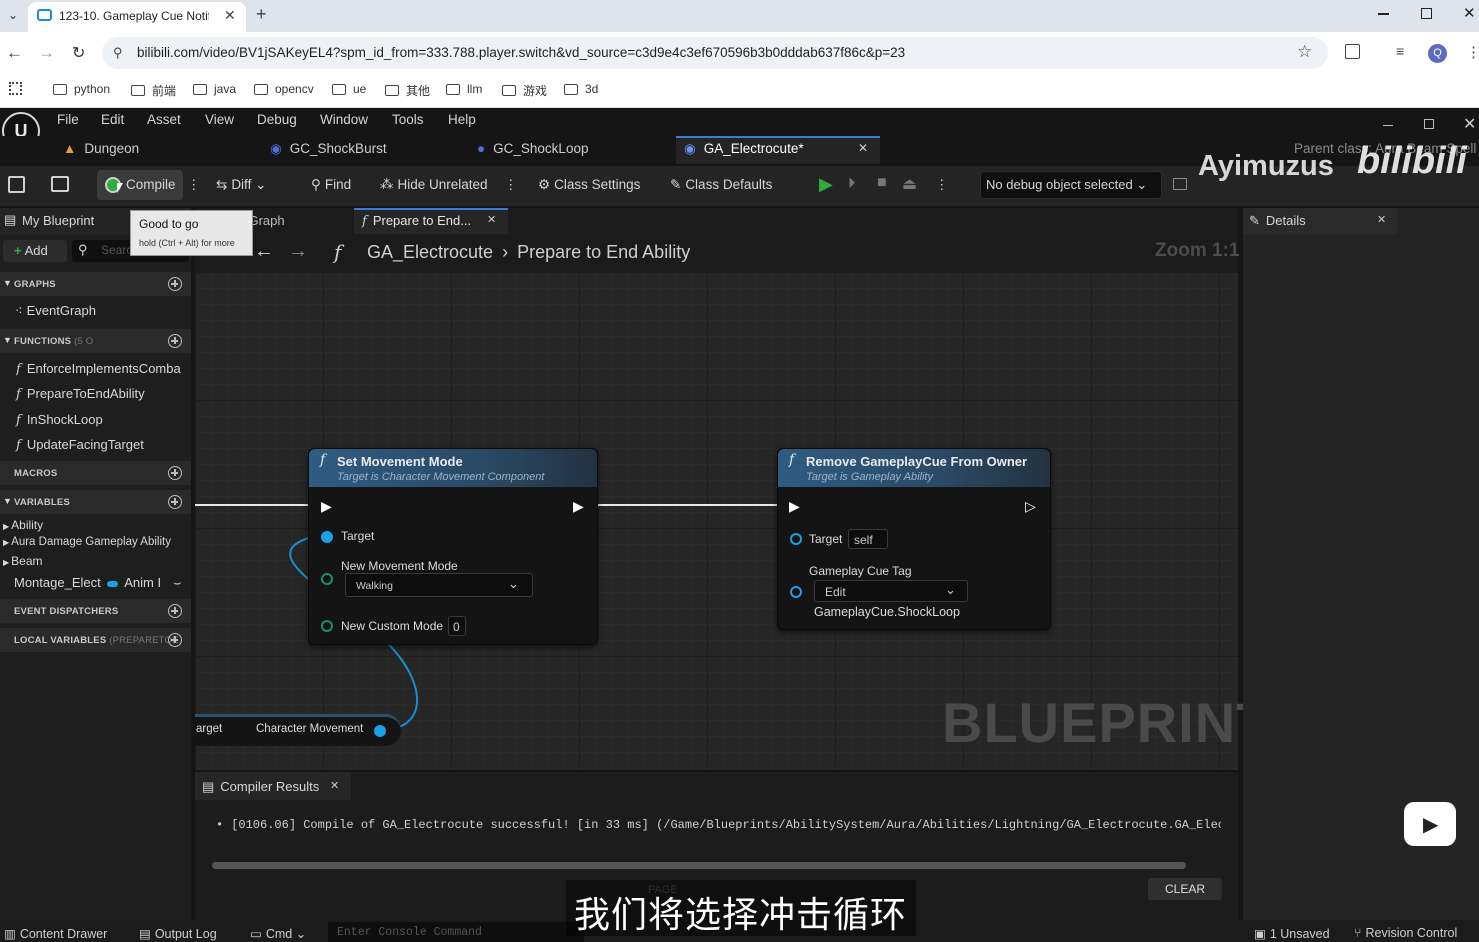  What do you see at coordinates (532, 148) in the screenshot?
I see `tab-gc-shockloop: ● GC_ShockLoop` at bounding box center [532, 148].